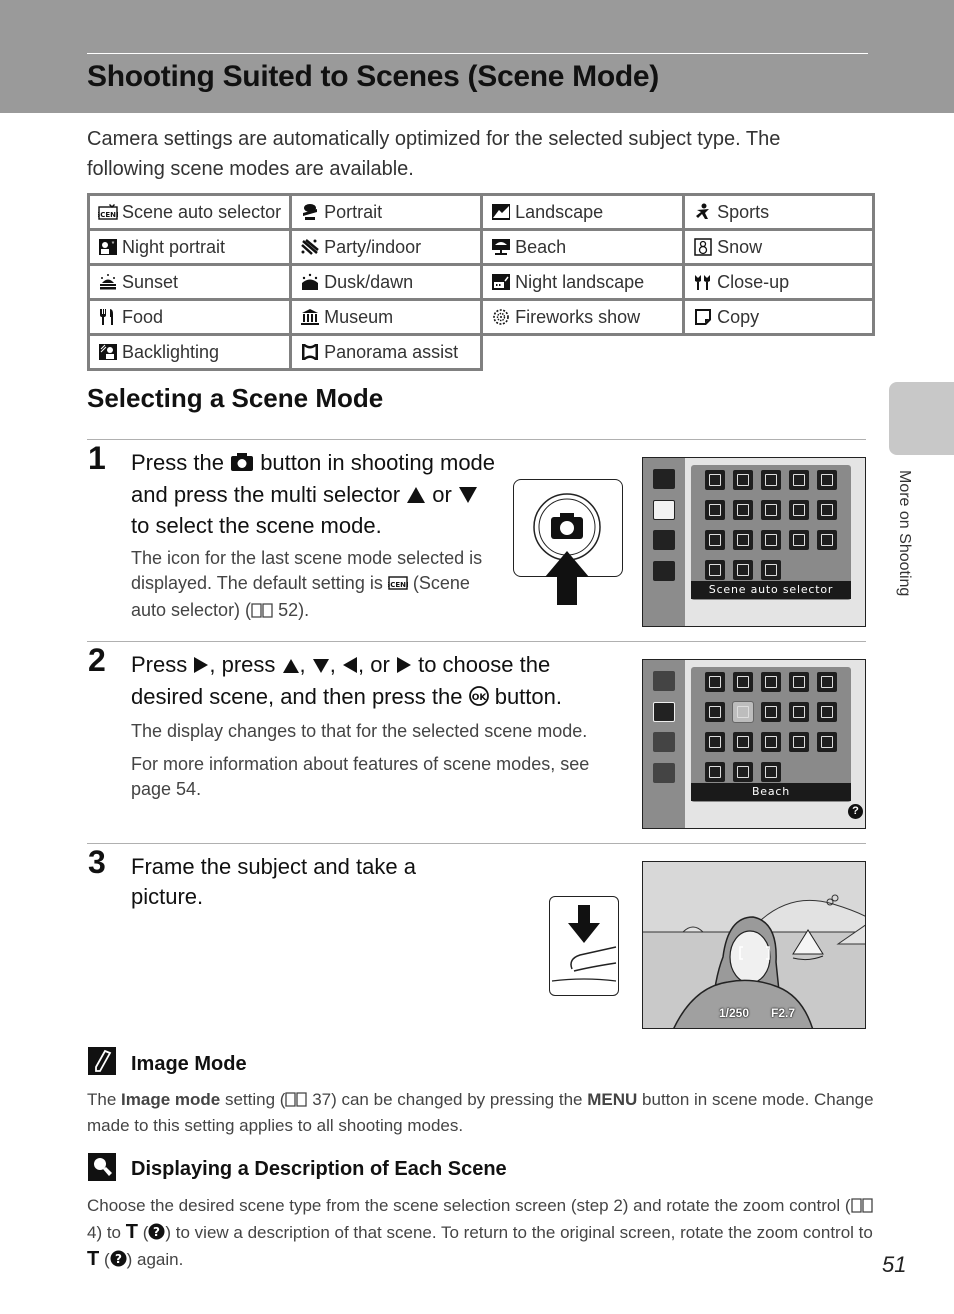  What do you see at coordinates (310, 212) in the screenshot?
I see `portrait-icon` at bounding box center [310, 212].